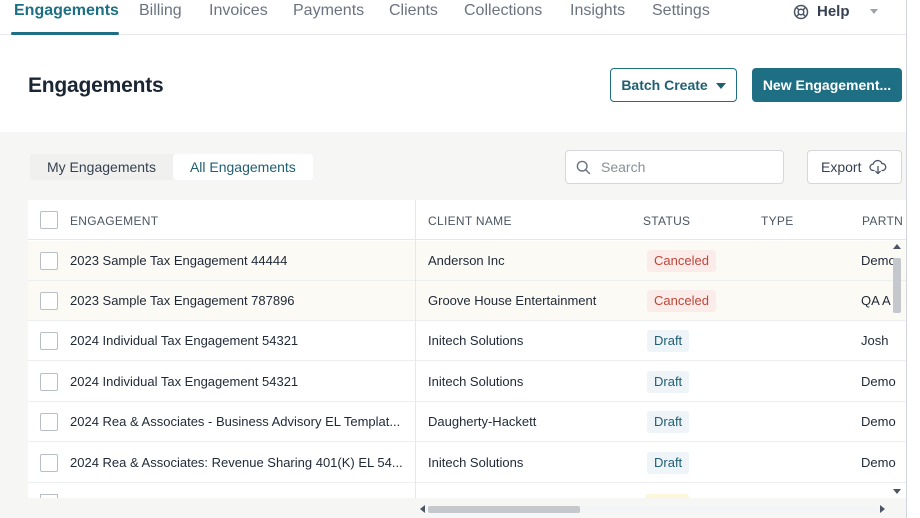 This screenshot has height=518, width=920. I want to click on search-box, so click(674, 167).